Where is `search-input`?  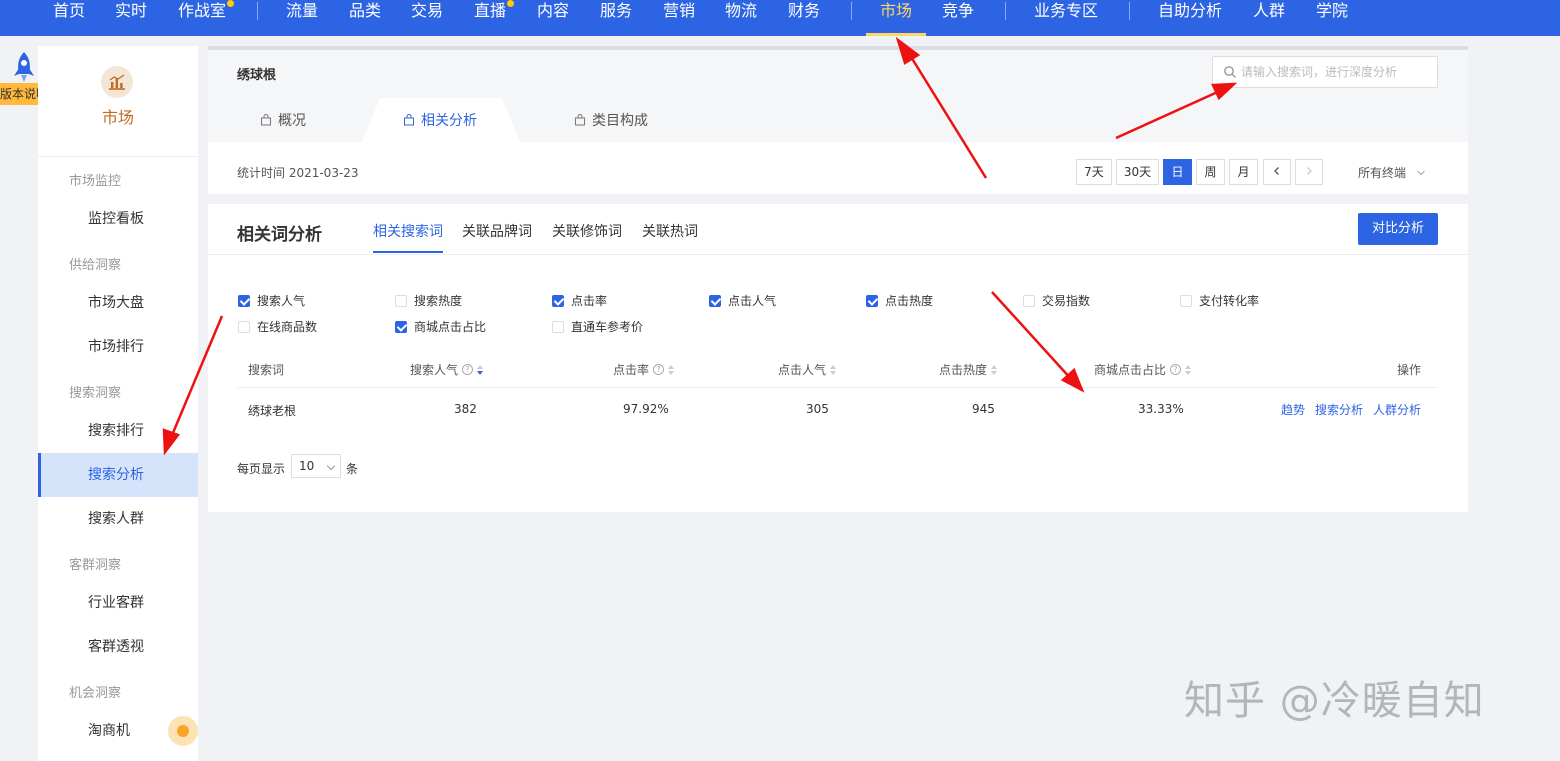 search-input is located at coordinates (1336, 72).